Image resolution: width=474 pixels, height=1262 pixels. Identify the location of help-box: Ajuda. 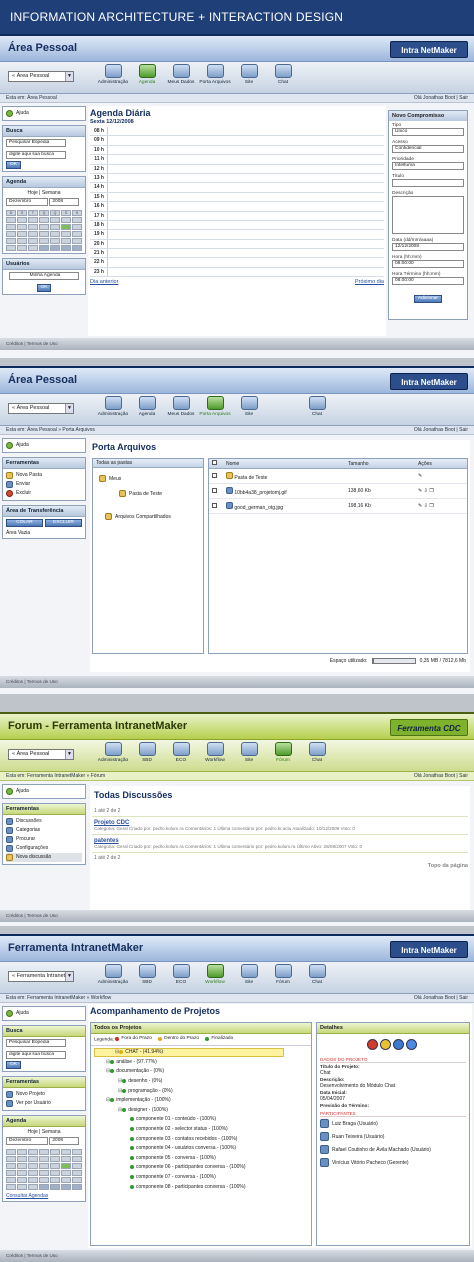
(44, 791).